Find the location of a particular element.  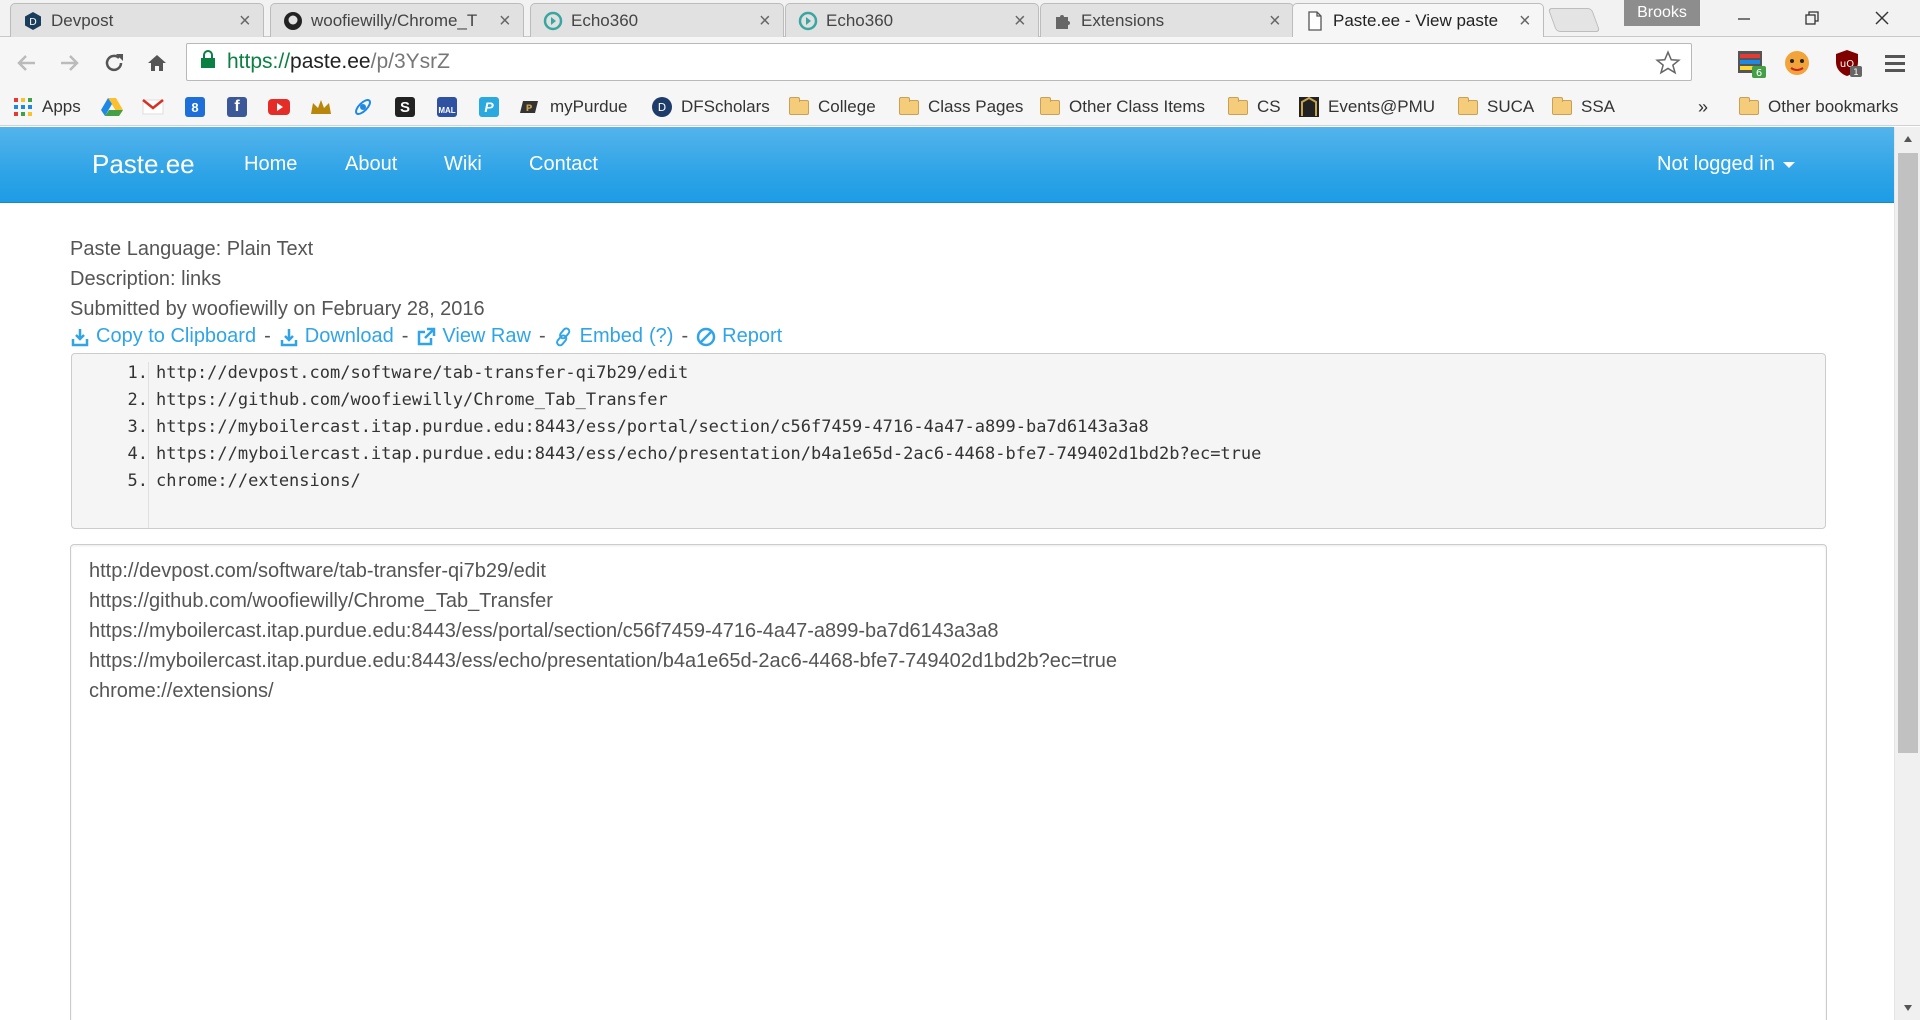

bookmark-s: S is located at coordinates (409, 107).